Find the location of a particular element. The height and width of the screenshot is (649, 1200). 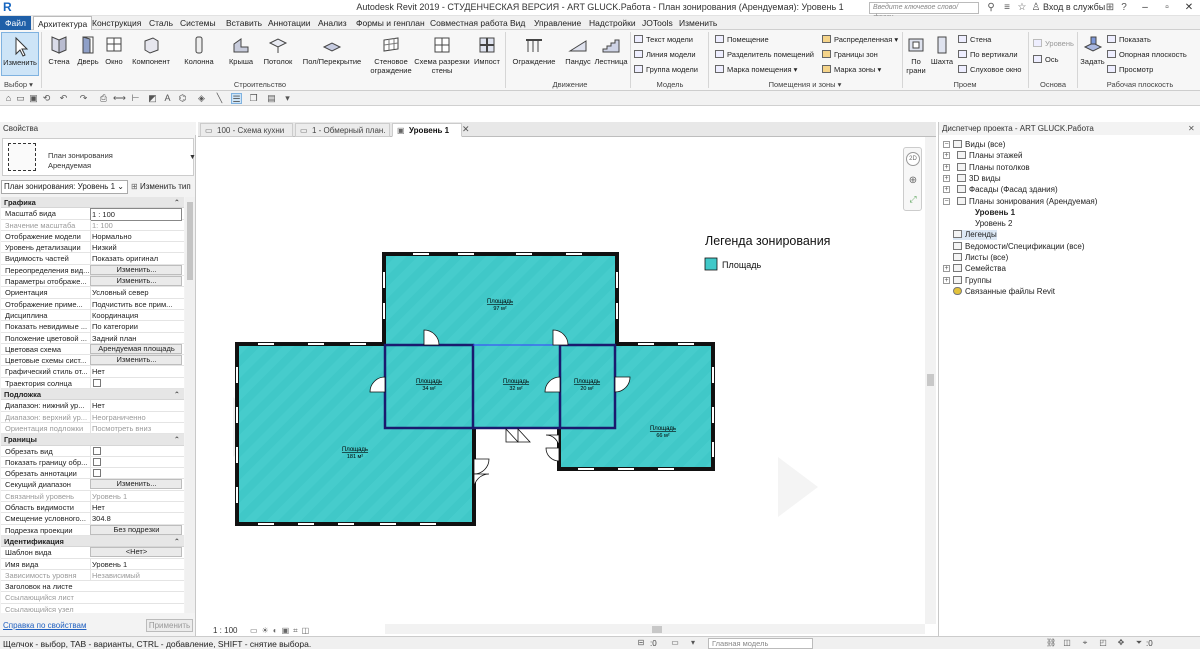

measure-icon: ⟷ is located at coordinates (119, 98).